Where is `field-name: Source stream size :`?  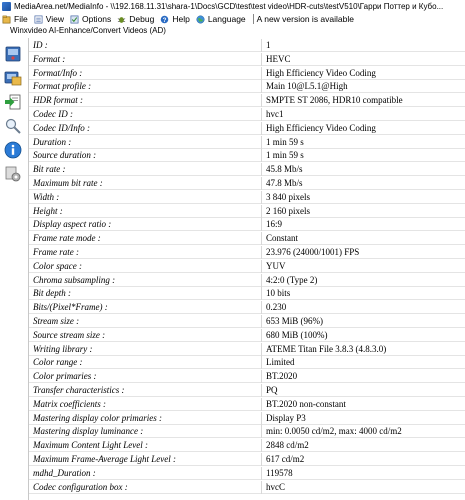 field-name: Source stream size : is located at coordinates (69, 334).